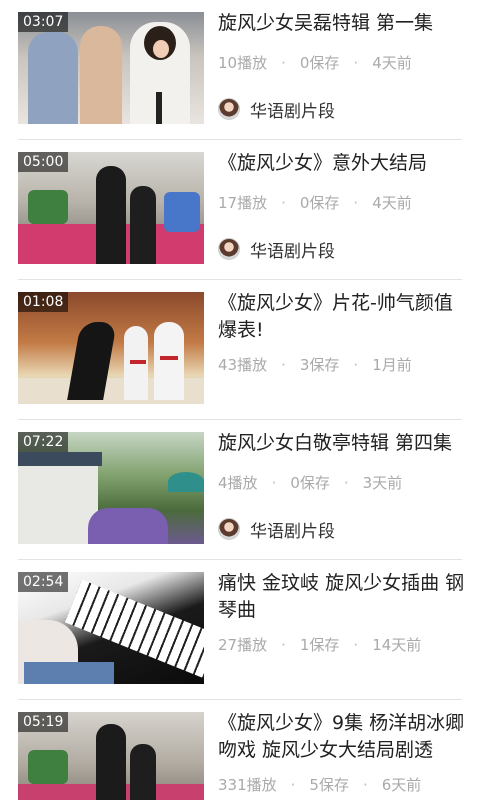 Image resolution: width=480 pixels, height=800 pixels. What do you see at coordinates (43, 582) in the screenshot?
I see `duration-badge: 02:54` at bounding box center [43, 582].